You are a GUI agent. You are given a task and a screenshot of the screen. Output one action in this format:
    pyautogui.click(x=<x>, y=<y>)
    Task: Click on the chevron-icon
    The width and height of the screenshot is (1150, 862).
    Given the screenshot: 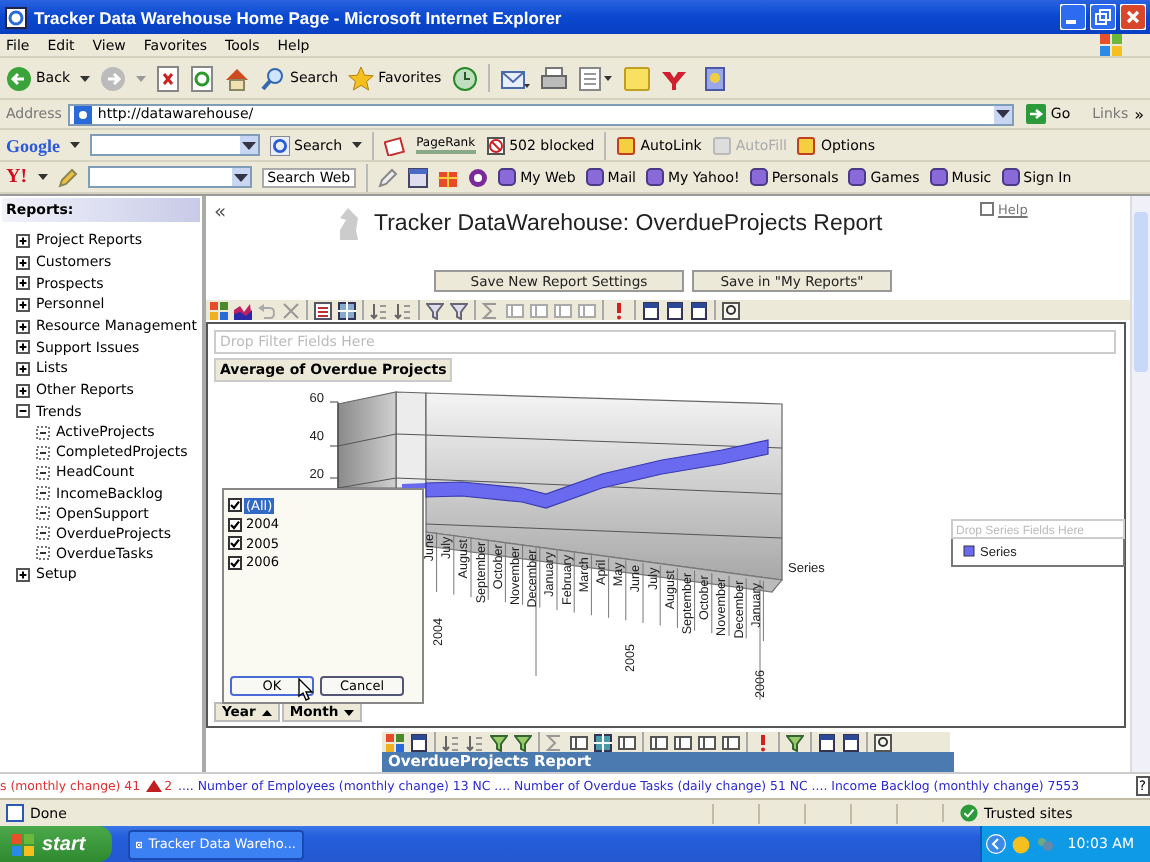 What is the action you would take?
    pyautogui.click(x=995, y=844)
    